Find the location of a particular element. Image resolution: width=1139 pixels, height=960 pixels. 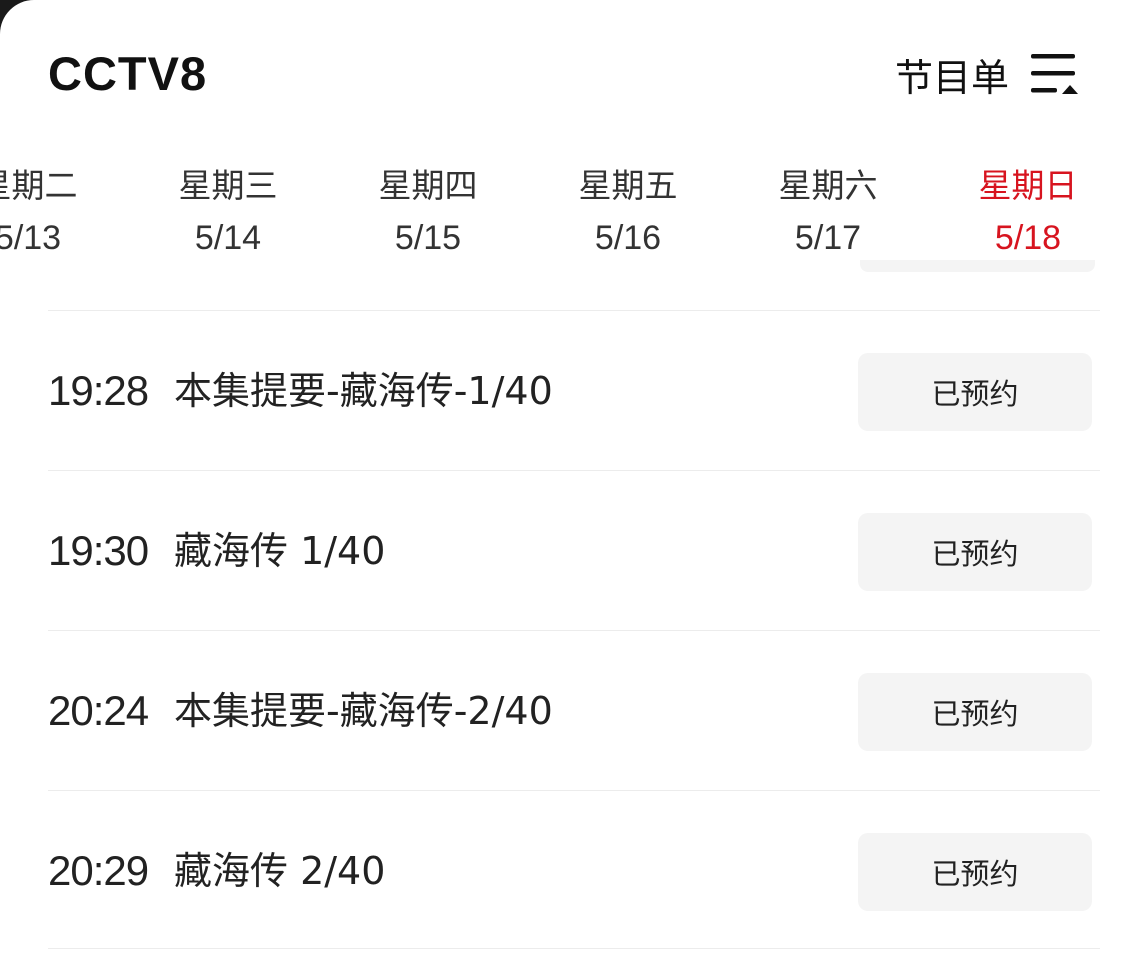

schedule-menu-button: 节目单 is located at coordinates (987, 74).